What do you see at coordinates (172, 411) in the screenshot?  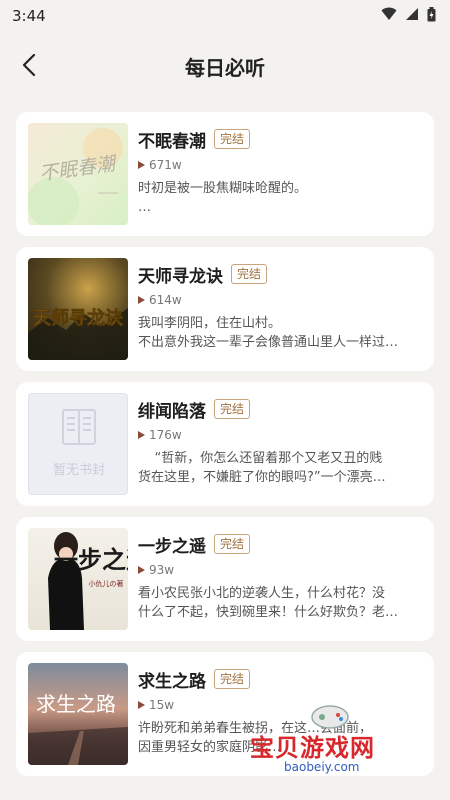 I see `book-title: 绯闻陷落` at bounding box center [172, 411].